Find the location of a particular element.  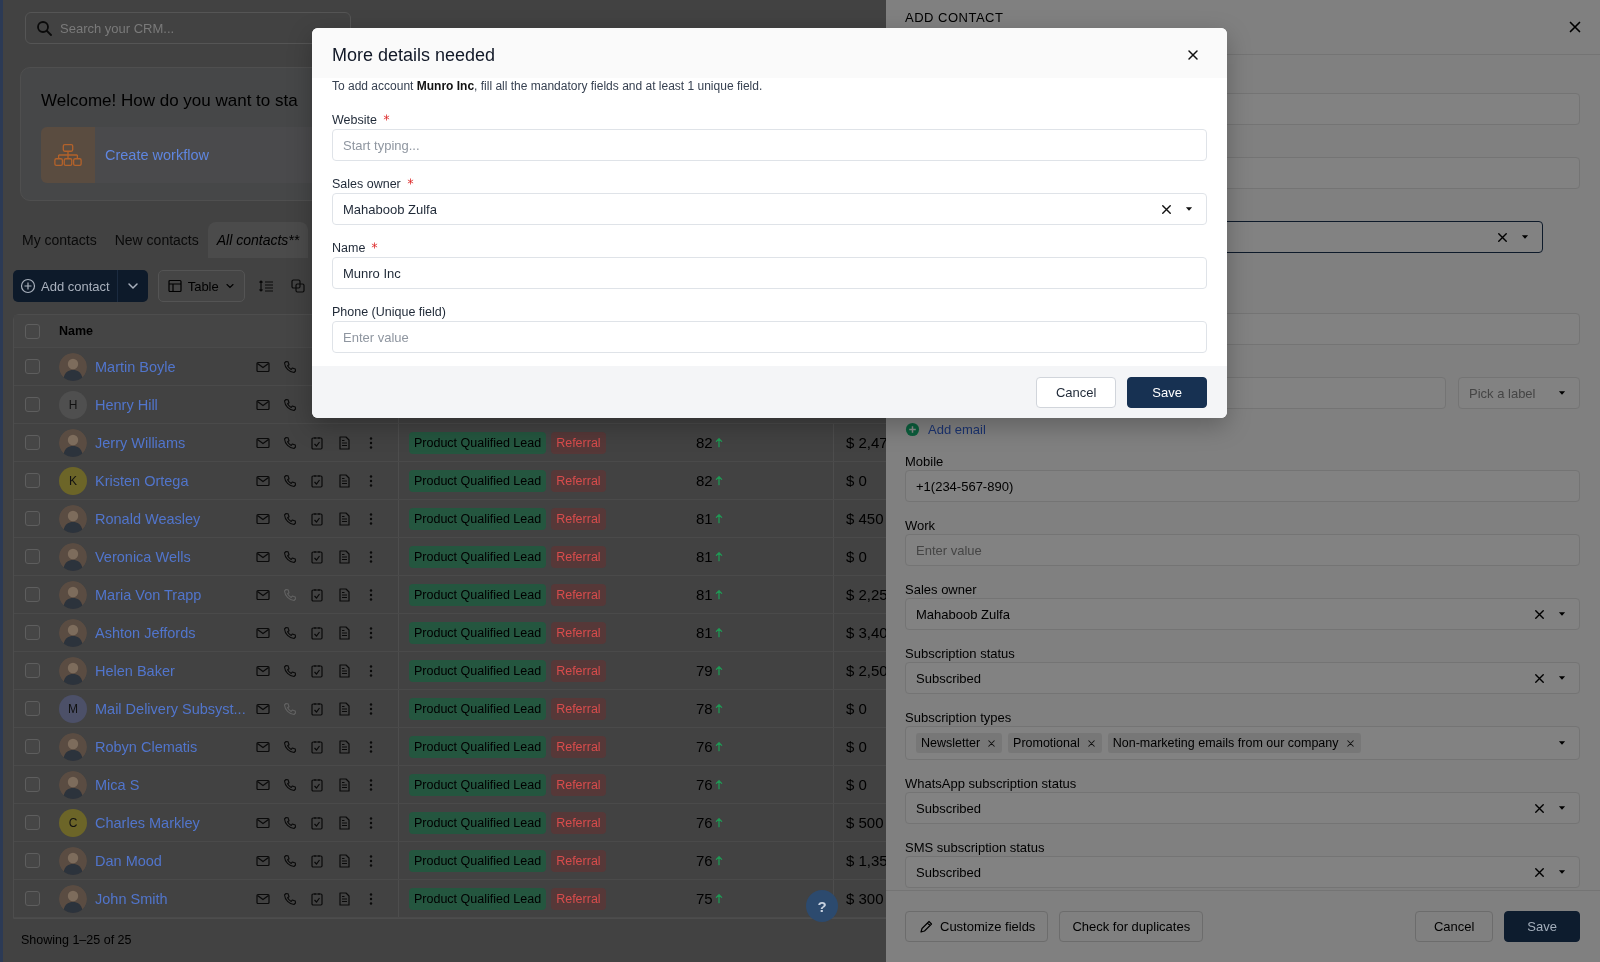

score: 79 is located at coordinates (704, 670).